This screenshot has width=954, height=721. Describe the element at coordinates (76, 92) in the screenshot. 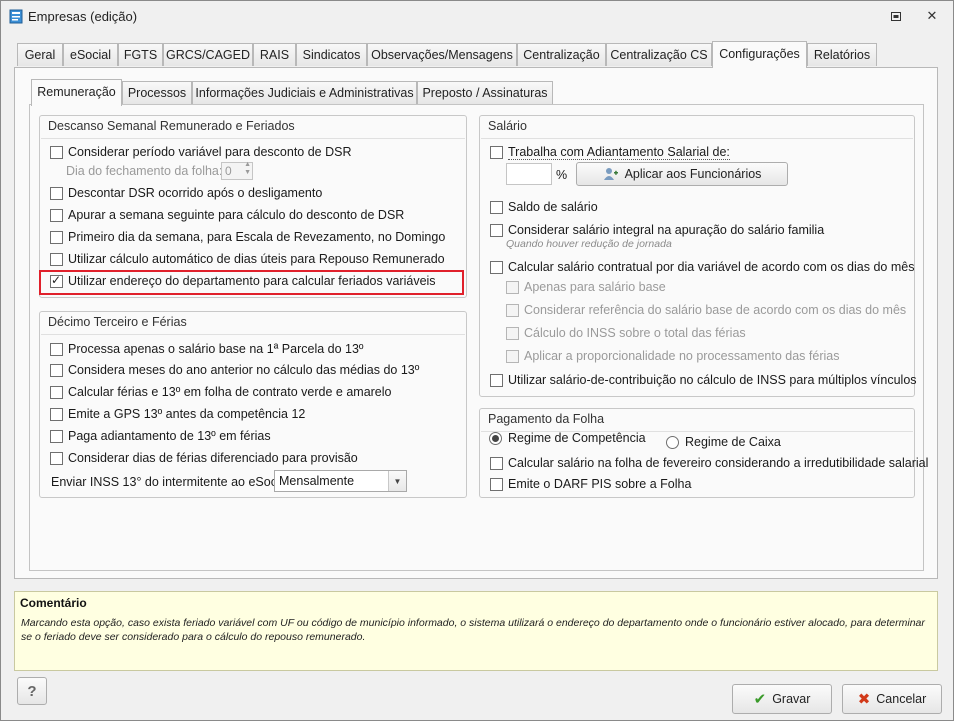

I see `subtab-remuneracao: Remuneração` at that location.